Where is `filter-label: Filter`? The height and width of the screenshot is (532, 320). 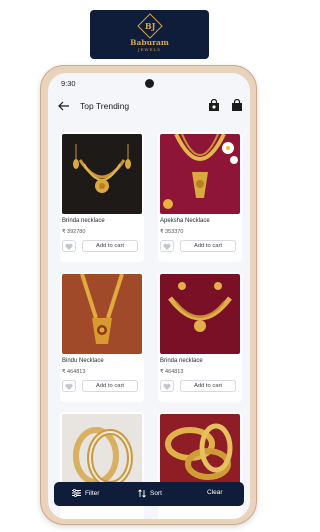
filter-label: Filter is located at coordinates (92, 493).